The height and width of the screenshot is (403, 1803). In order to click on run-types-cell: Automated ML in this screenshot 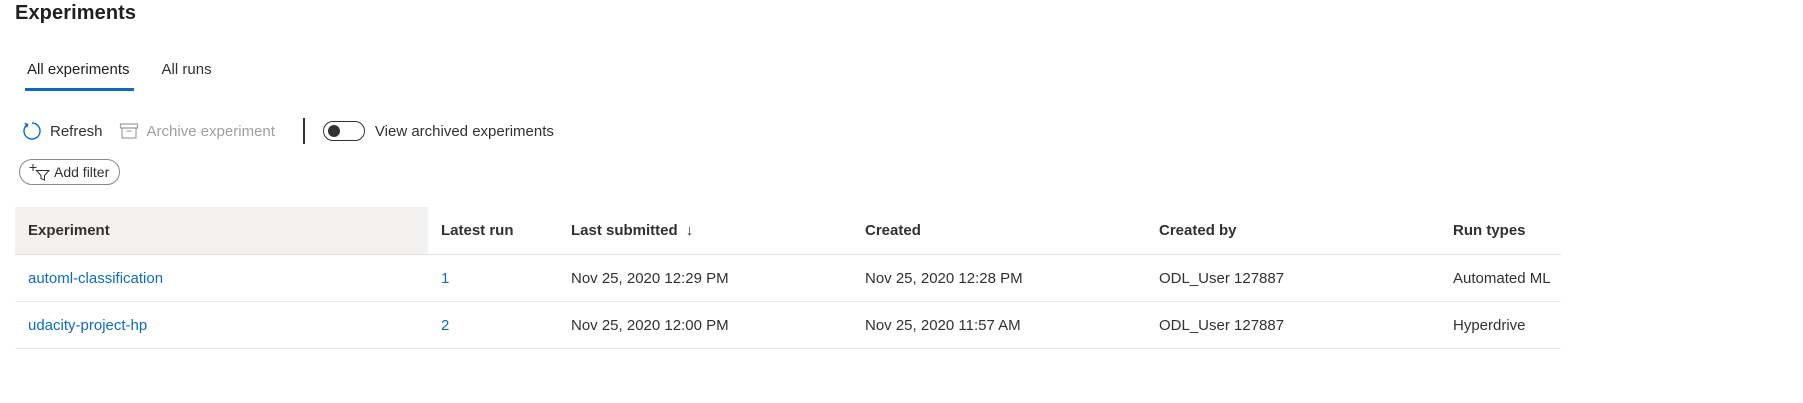, I will do `click(1502, 278)`.